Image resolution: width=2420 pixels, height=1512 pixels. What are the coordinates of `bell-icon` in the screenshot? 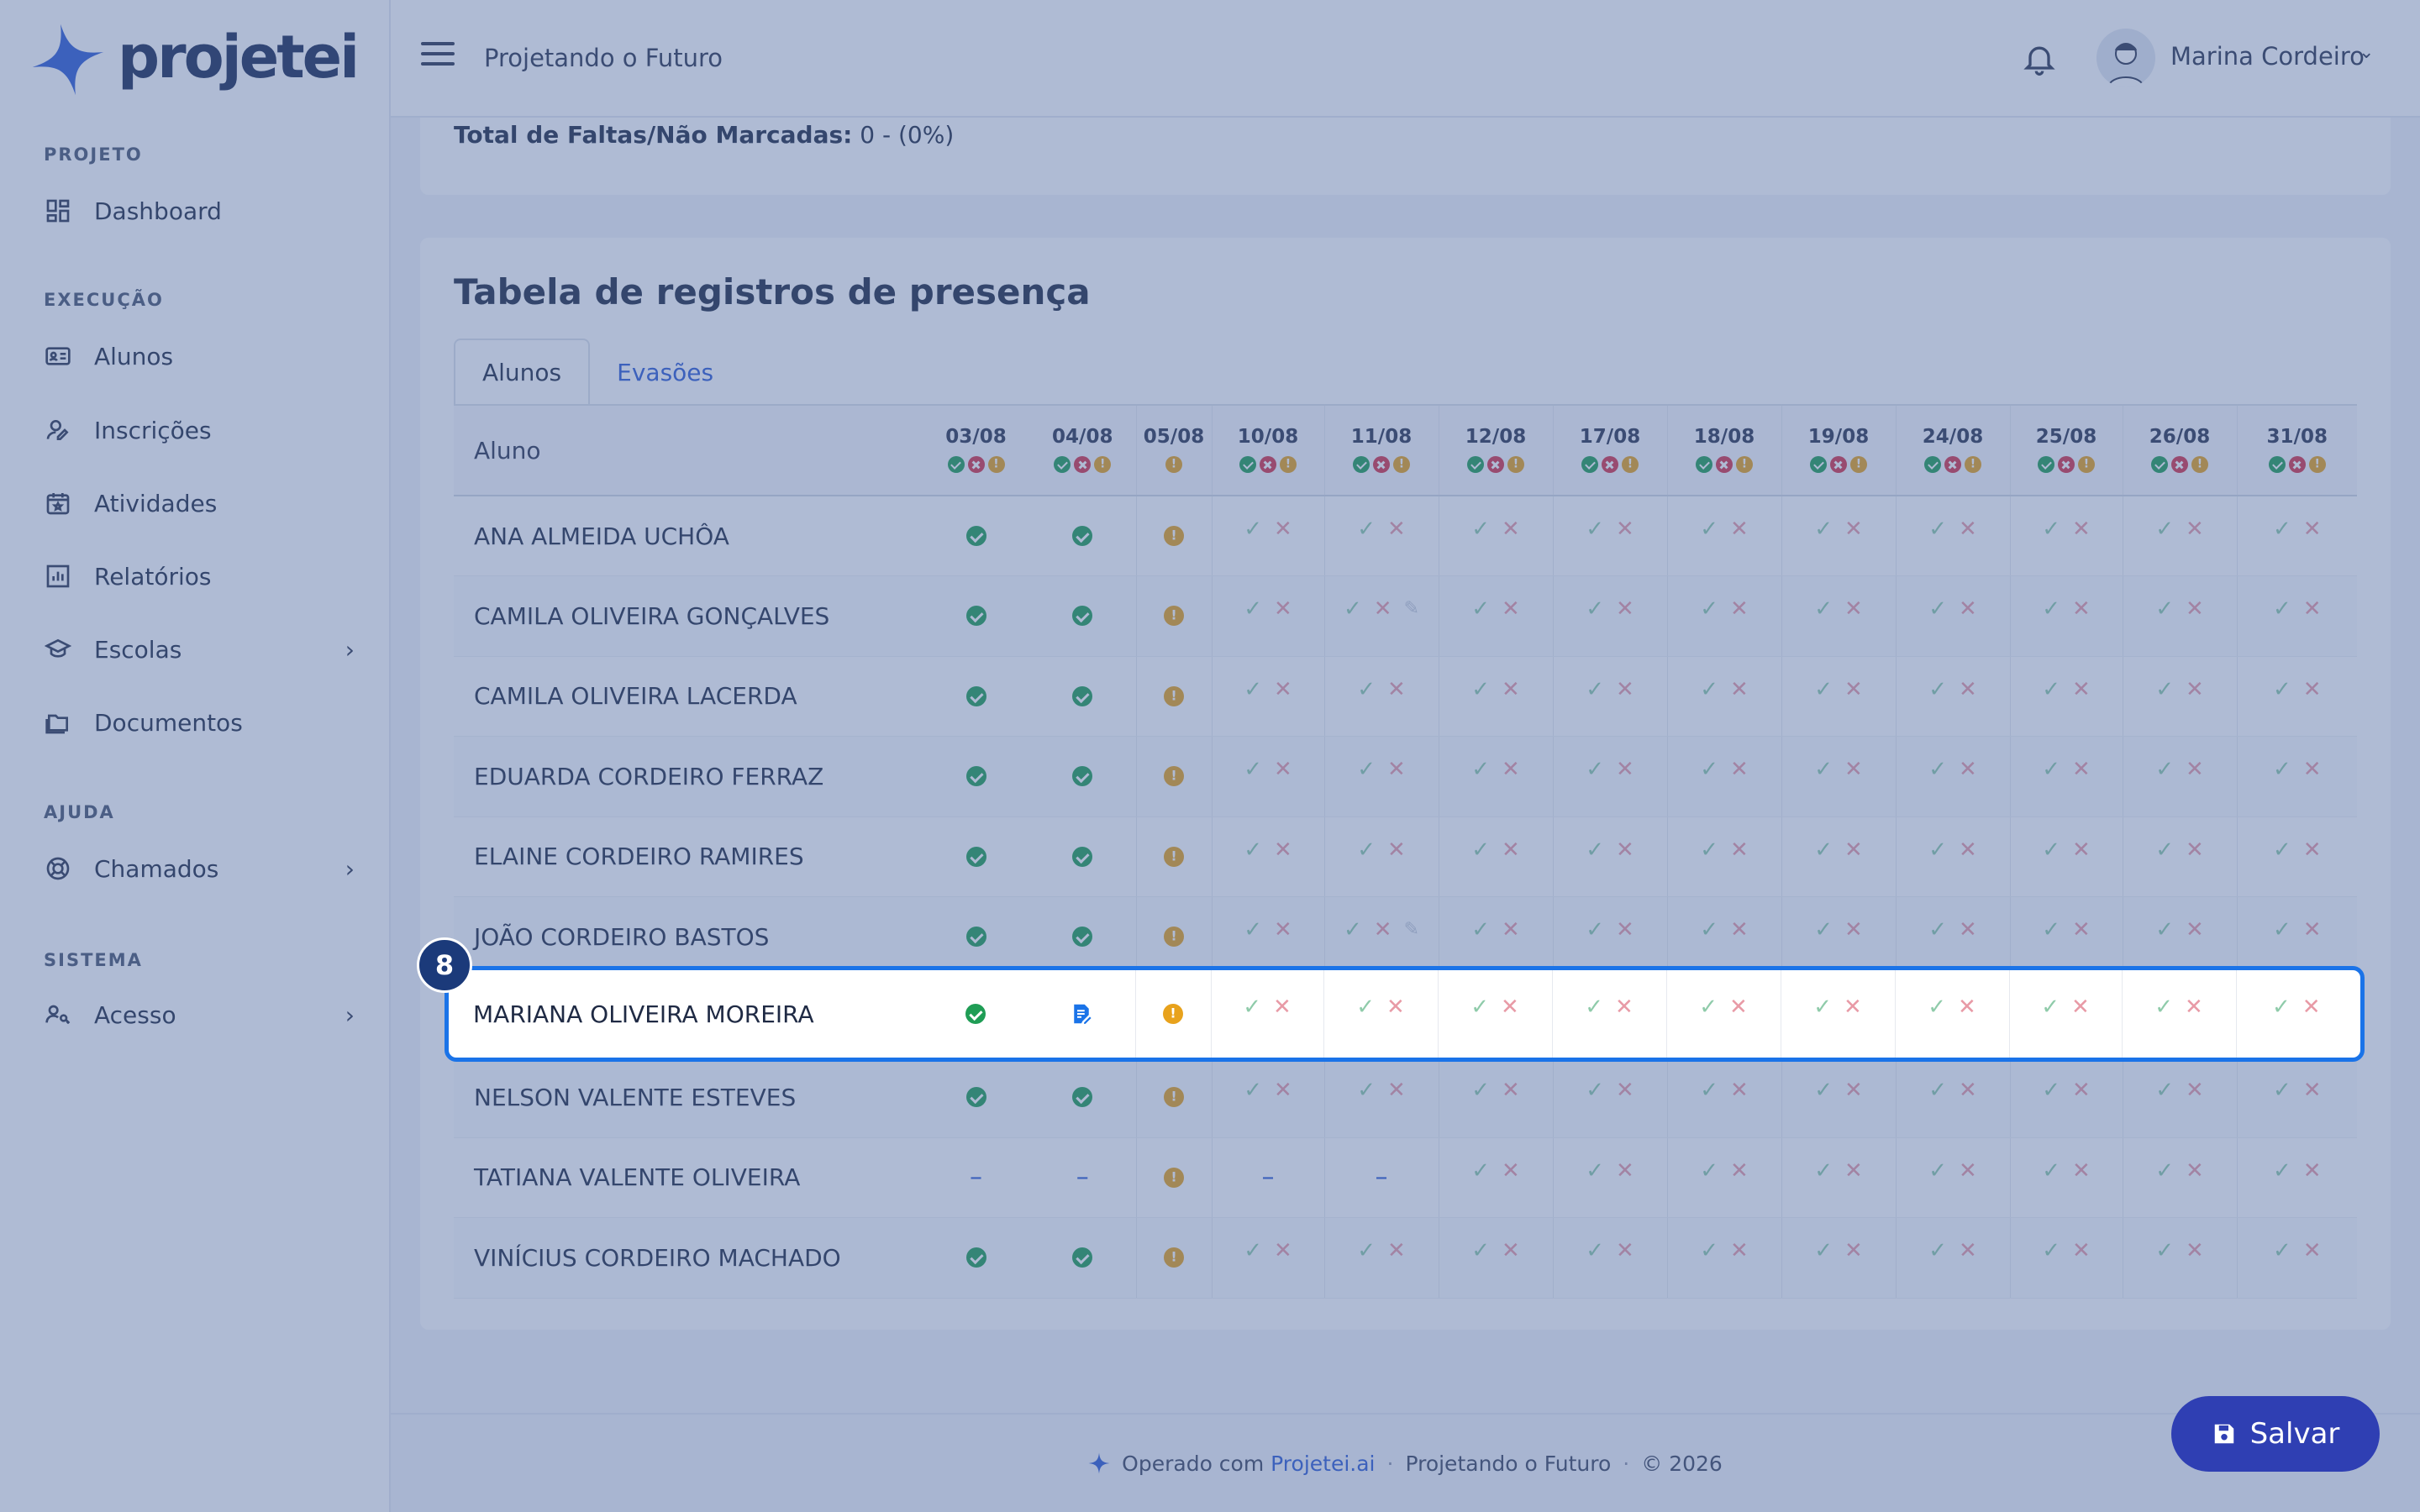 It's located at (2040, 58).